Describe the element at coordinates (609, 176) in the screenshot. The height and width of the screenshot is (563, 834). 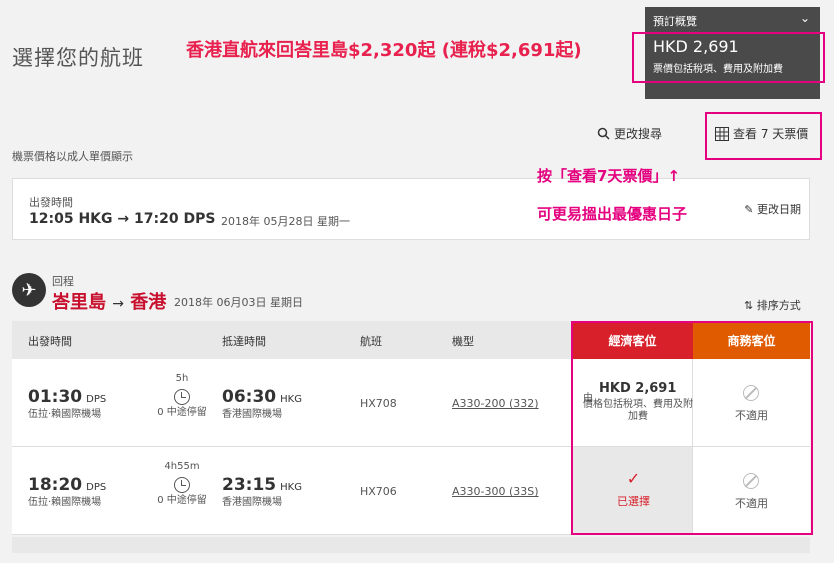
I see `hint-annotation: 按「查看7天票價」↑` at that location.